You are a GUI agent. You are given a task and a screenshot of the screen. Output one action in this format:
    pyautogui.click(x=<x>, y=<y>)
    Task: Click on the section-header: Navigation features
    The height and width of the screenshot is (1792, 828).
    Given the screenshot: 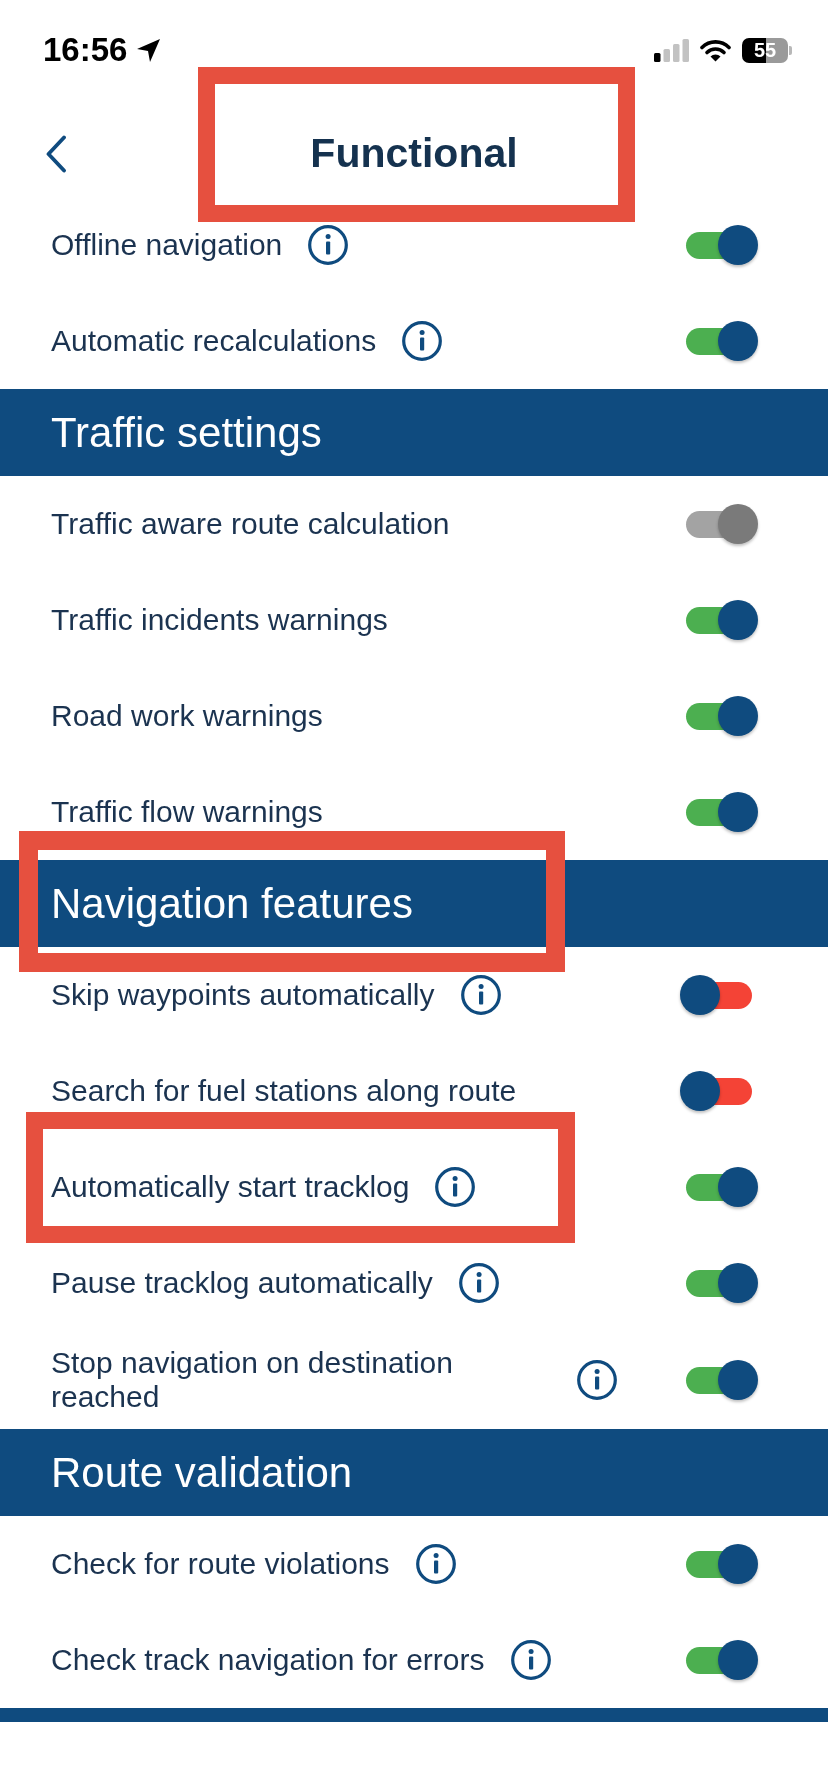 What is the action you would take?
    pyautogui.click(x=414, y=903)
    